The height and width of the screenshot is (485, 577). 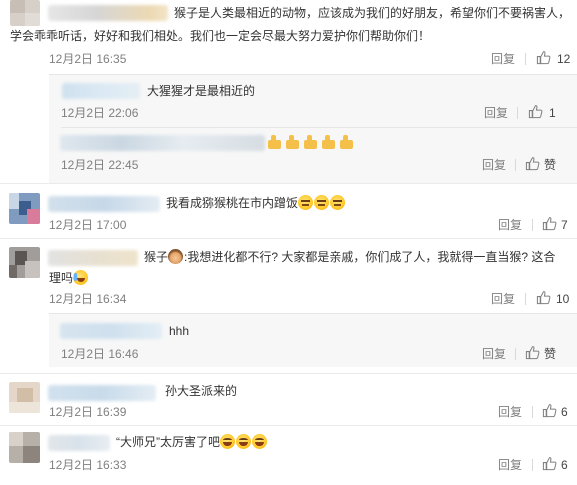 What do you see at coordinates (552, 113) in the screenshot?
I see `like-count: 1` at bounding box center [552, 113].